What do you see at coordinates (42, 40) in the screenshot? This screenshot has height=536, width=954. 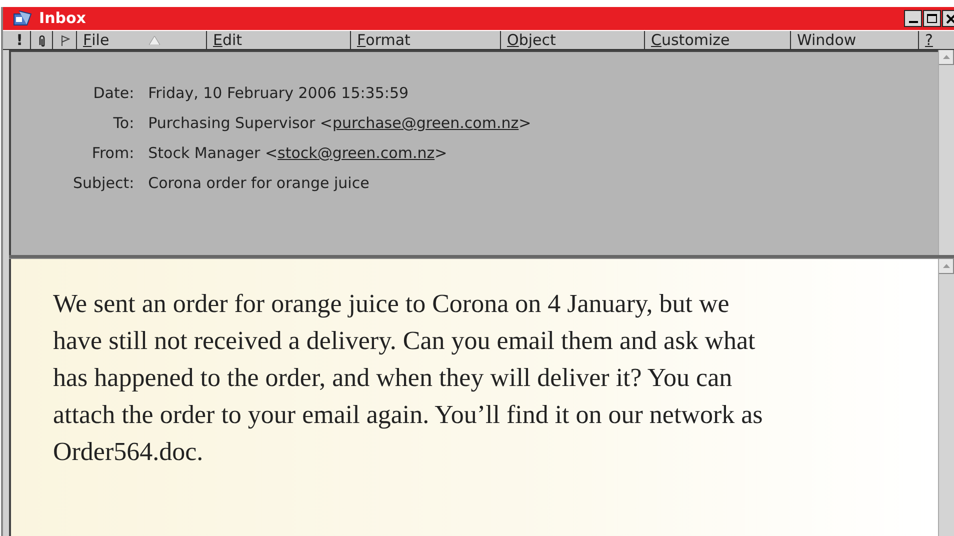 I see `paperclip-icon` at bounding box center [42, 40].